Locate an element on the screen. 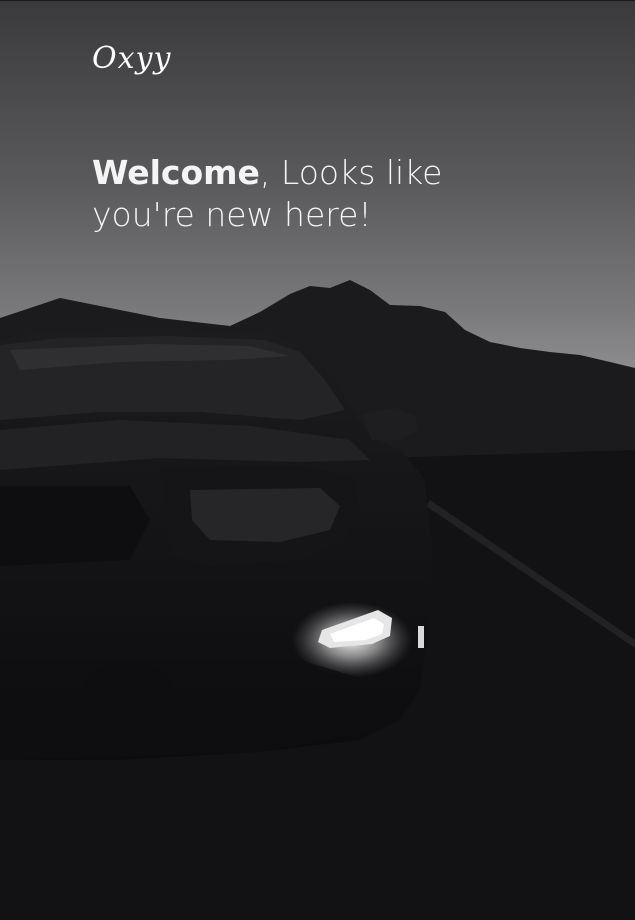  brand-logo: Oxyy is located at coordinates (132, 58).